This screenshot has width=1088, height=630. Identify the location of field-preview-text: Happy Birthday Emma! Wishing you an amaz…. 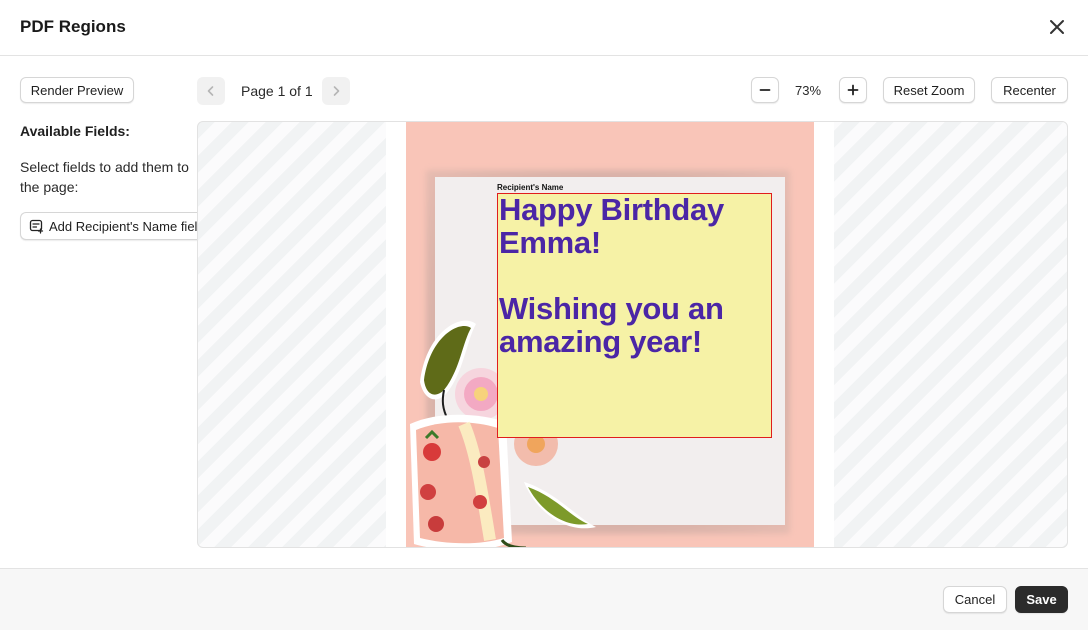
(611, 275).